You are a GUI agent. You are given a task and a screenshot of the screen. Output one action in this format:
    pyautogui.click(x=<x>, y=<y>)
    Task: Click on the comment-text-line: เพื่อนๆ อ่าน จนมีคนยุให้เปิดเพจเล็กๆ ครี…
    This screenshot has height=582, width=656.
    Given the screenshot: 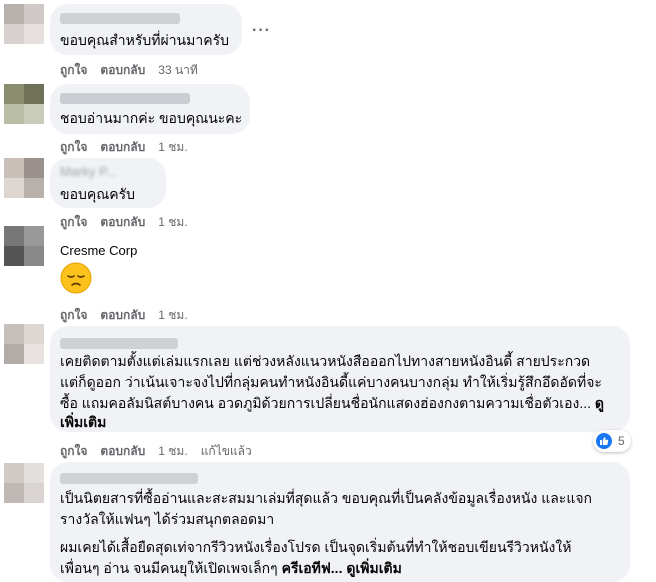 What is the action you would take?
    pyautogui.click(x=231, y=568)
    